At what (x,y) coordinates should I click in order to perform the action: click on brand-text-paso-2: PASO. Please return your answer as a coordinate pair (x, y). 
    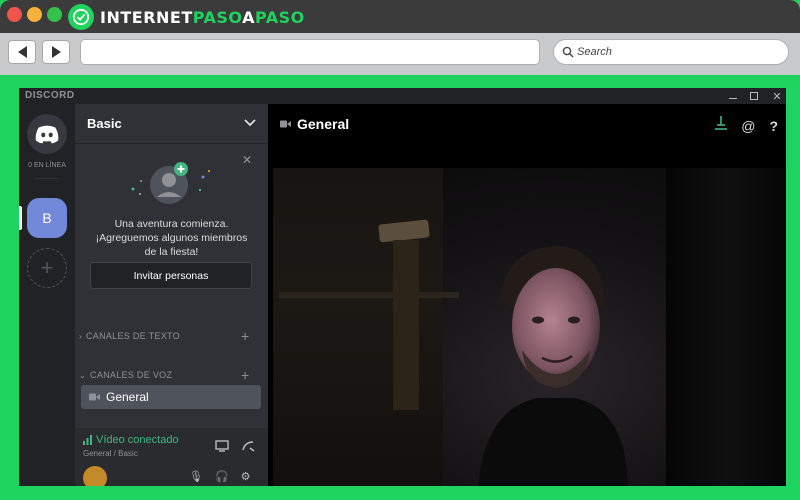
    Looking at the image, I should click on (279, 17).